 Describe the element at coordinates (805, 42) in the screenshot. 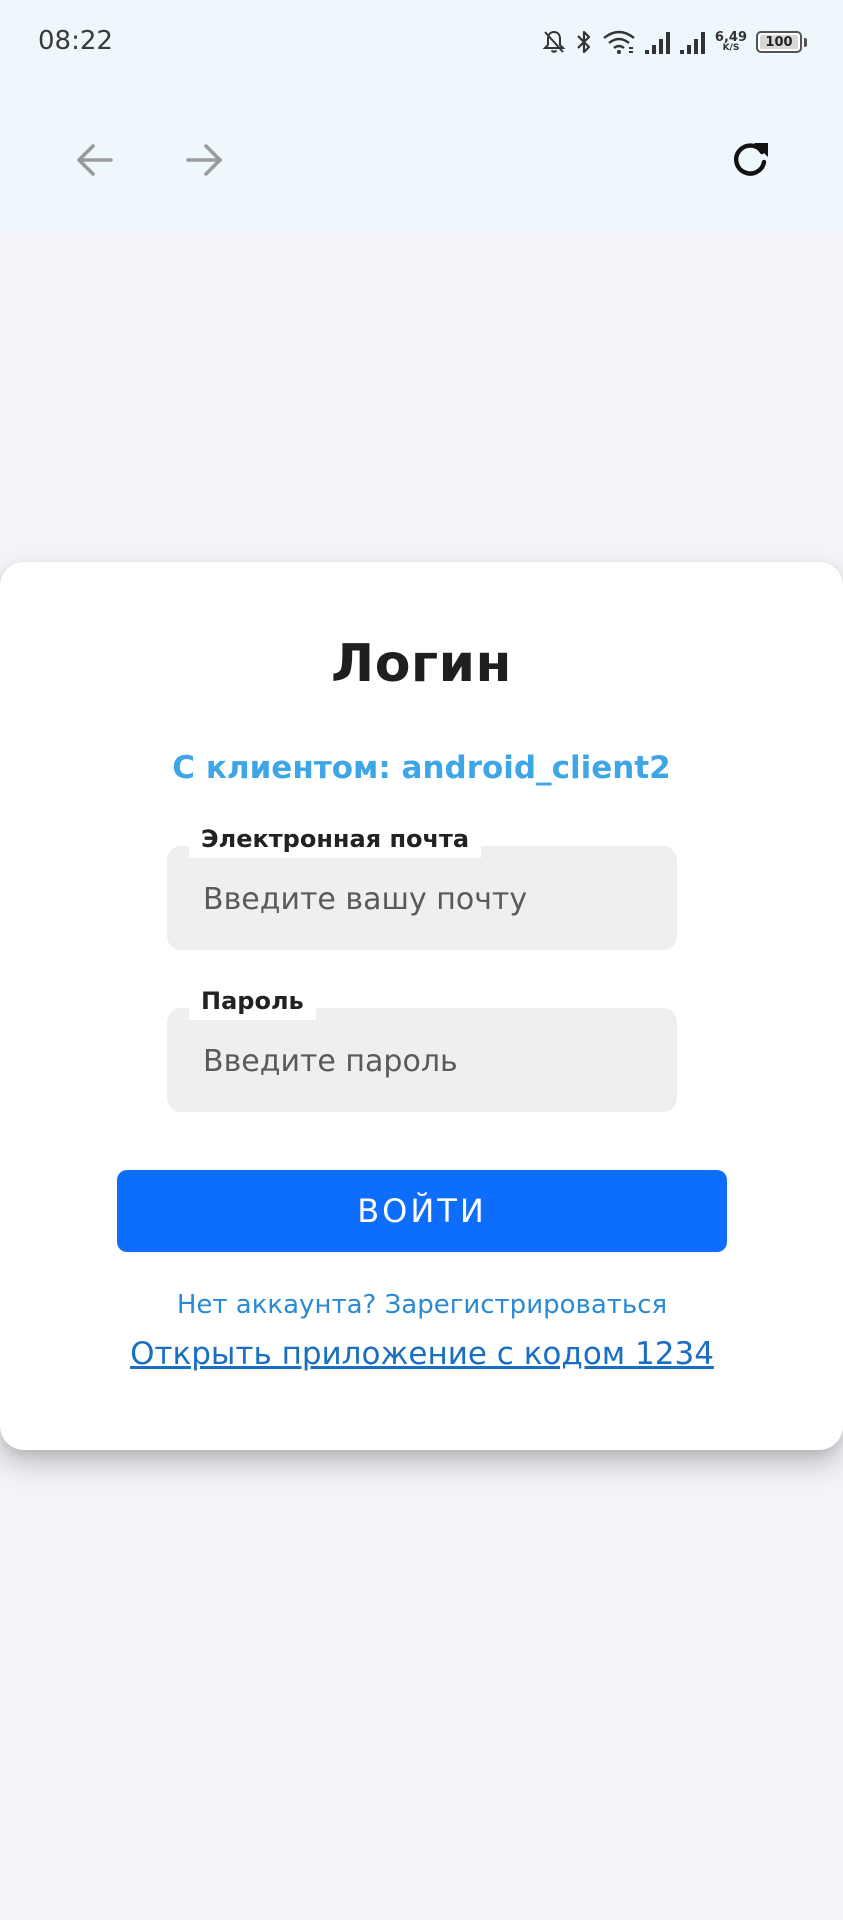

I see `battery-cap` at that location.